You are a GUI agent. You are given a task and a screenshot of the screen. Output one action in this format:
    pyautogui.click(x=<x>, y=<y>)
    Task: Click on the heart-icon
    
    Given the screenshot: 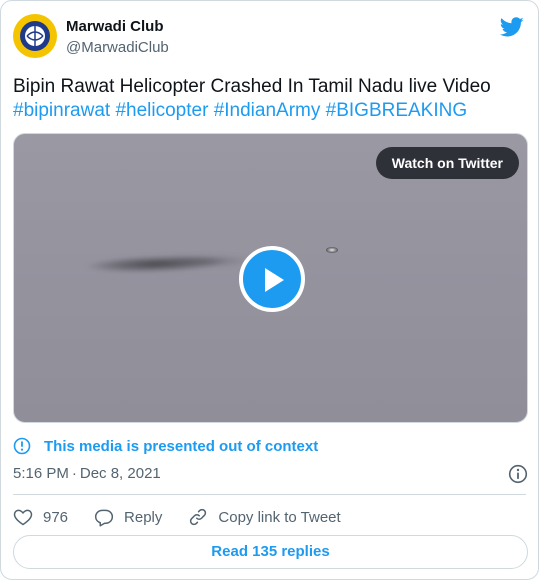 What is the action you would take?
    pyautogui.click(x=23, y=517)
    